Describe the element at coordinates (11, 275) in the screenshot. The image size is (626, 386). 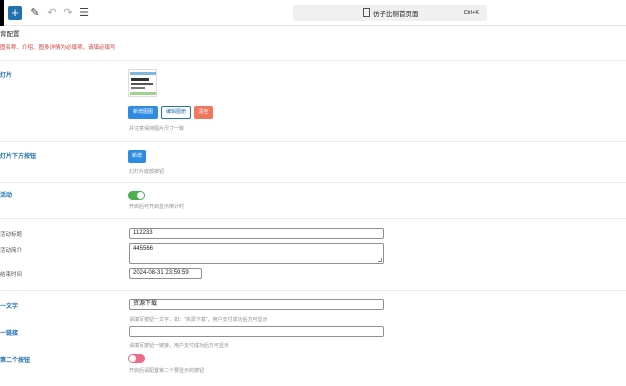
I see `end-time-label: 结束时间` at that location.